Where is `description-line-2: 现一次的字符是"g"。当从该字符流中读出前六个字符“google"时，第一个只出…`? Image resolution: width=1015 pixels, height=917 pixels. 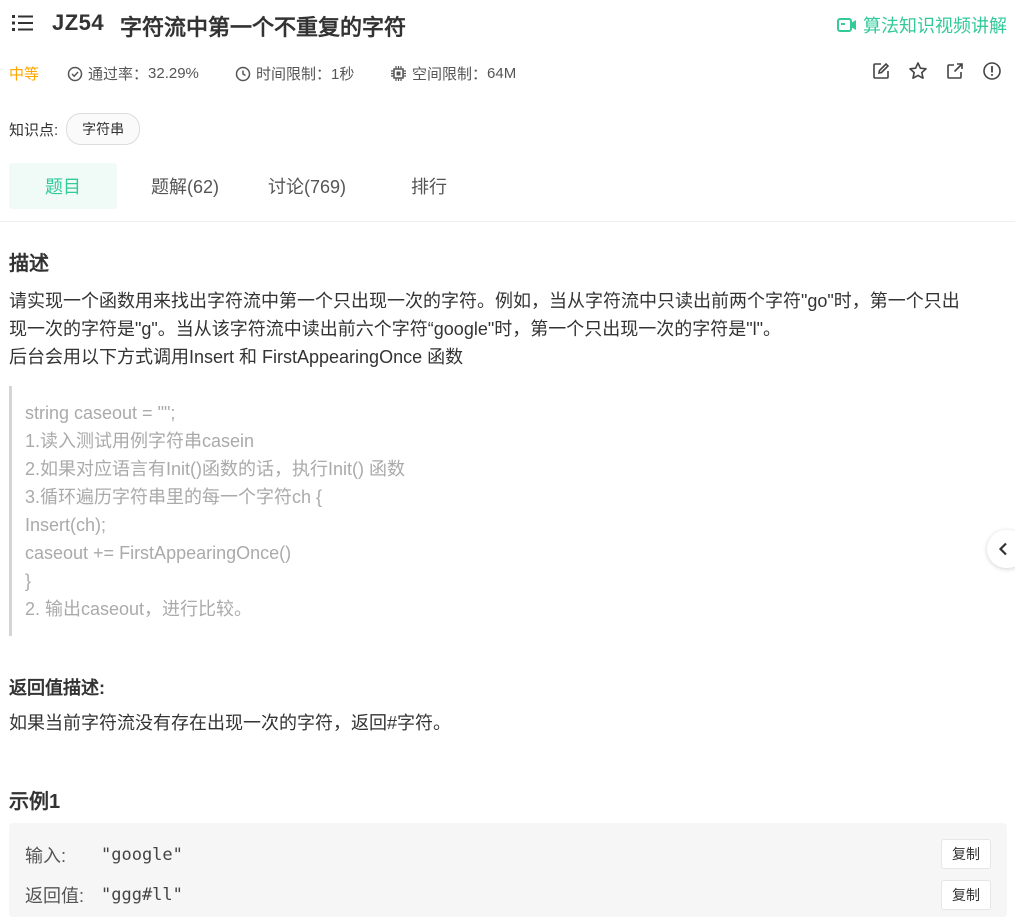 description-line-2: 现一次的字符是"g"。当从该字符流中读出前六个字符“google"时，第一个只出… is located at coordinates (395, 329).